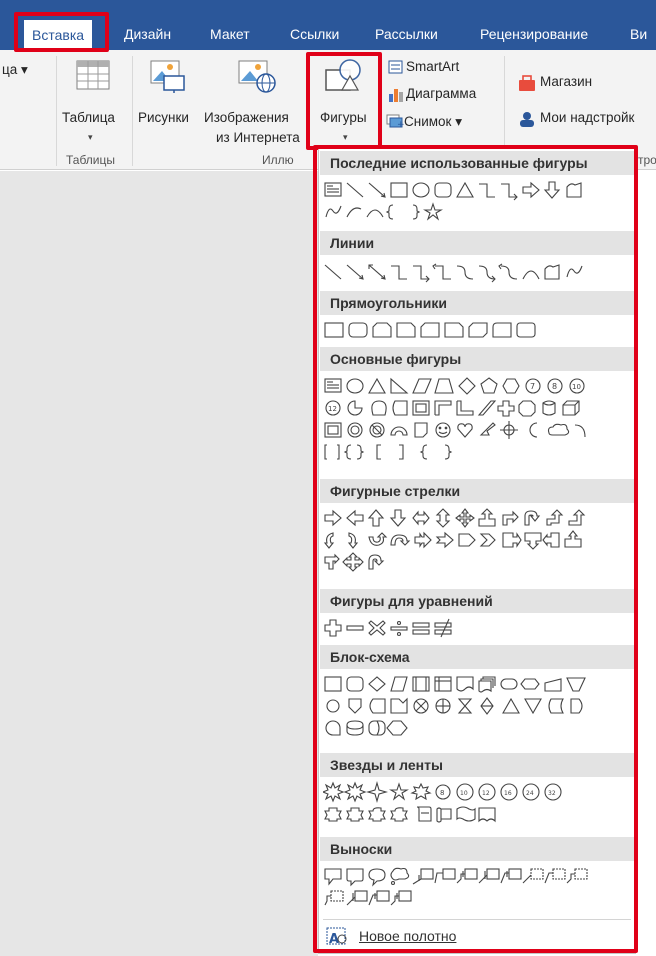 The width and height of the screenshot is (656, 956). Describe the element at coordinates (230, 34) in the screenshot. I see `tab-layout: Макет` at that location.